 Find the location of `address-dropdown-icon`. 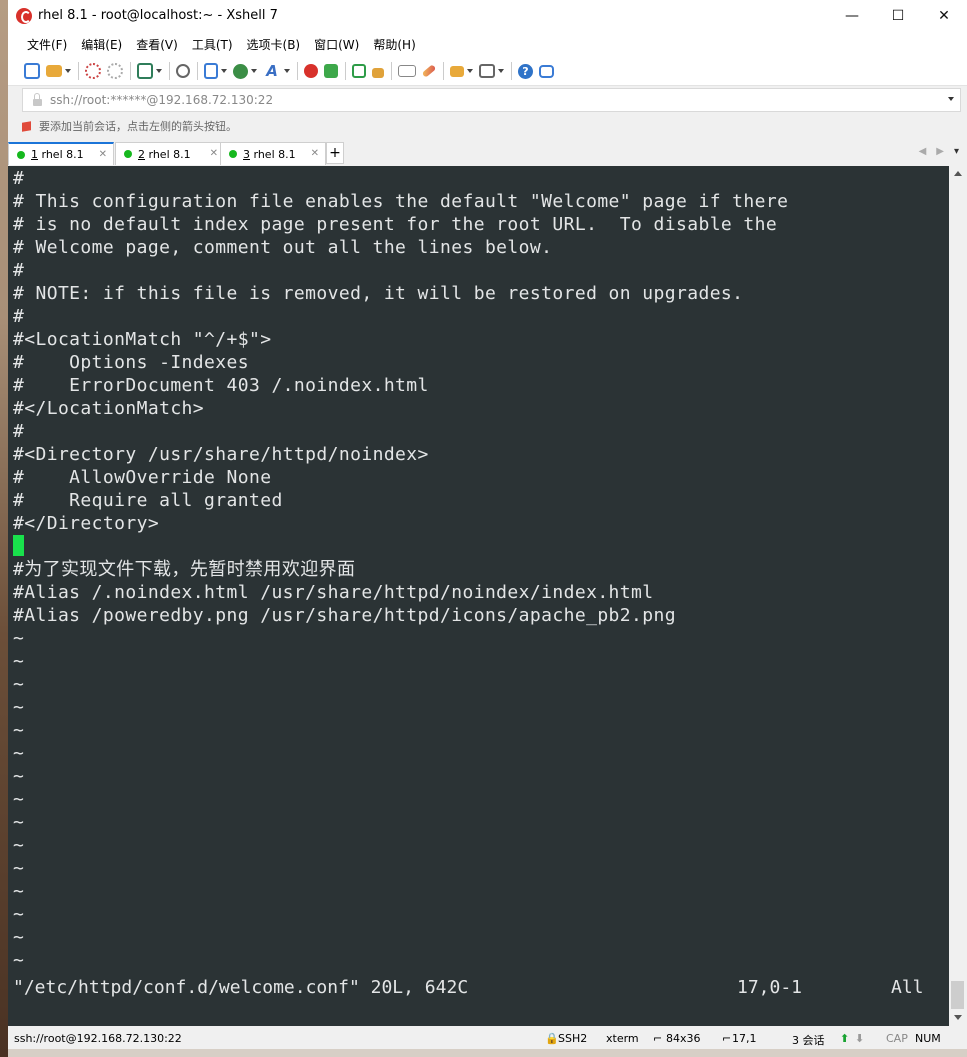

address-dropdown-icon is located at coordinates (951, 99).